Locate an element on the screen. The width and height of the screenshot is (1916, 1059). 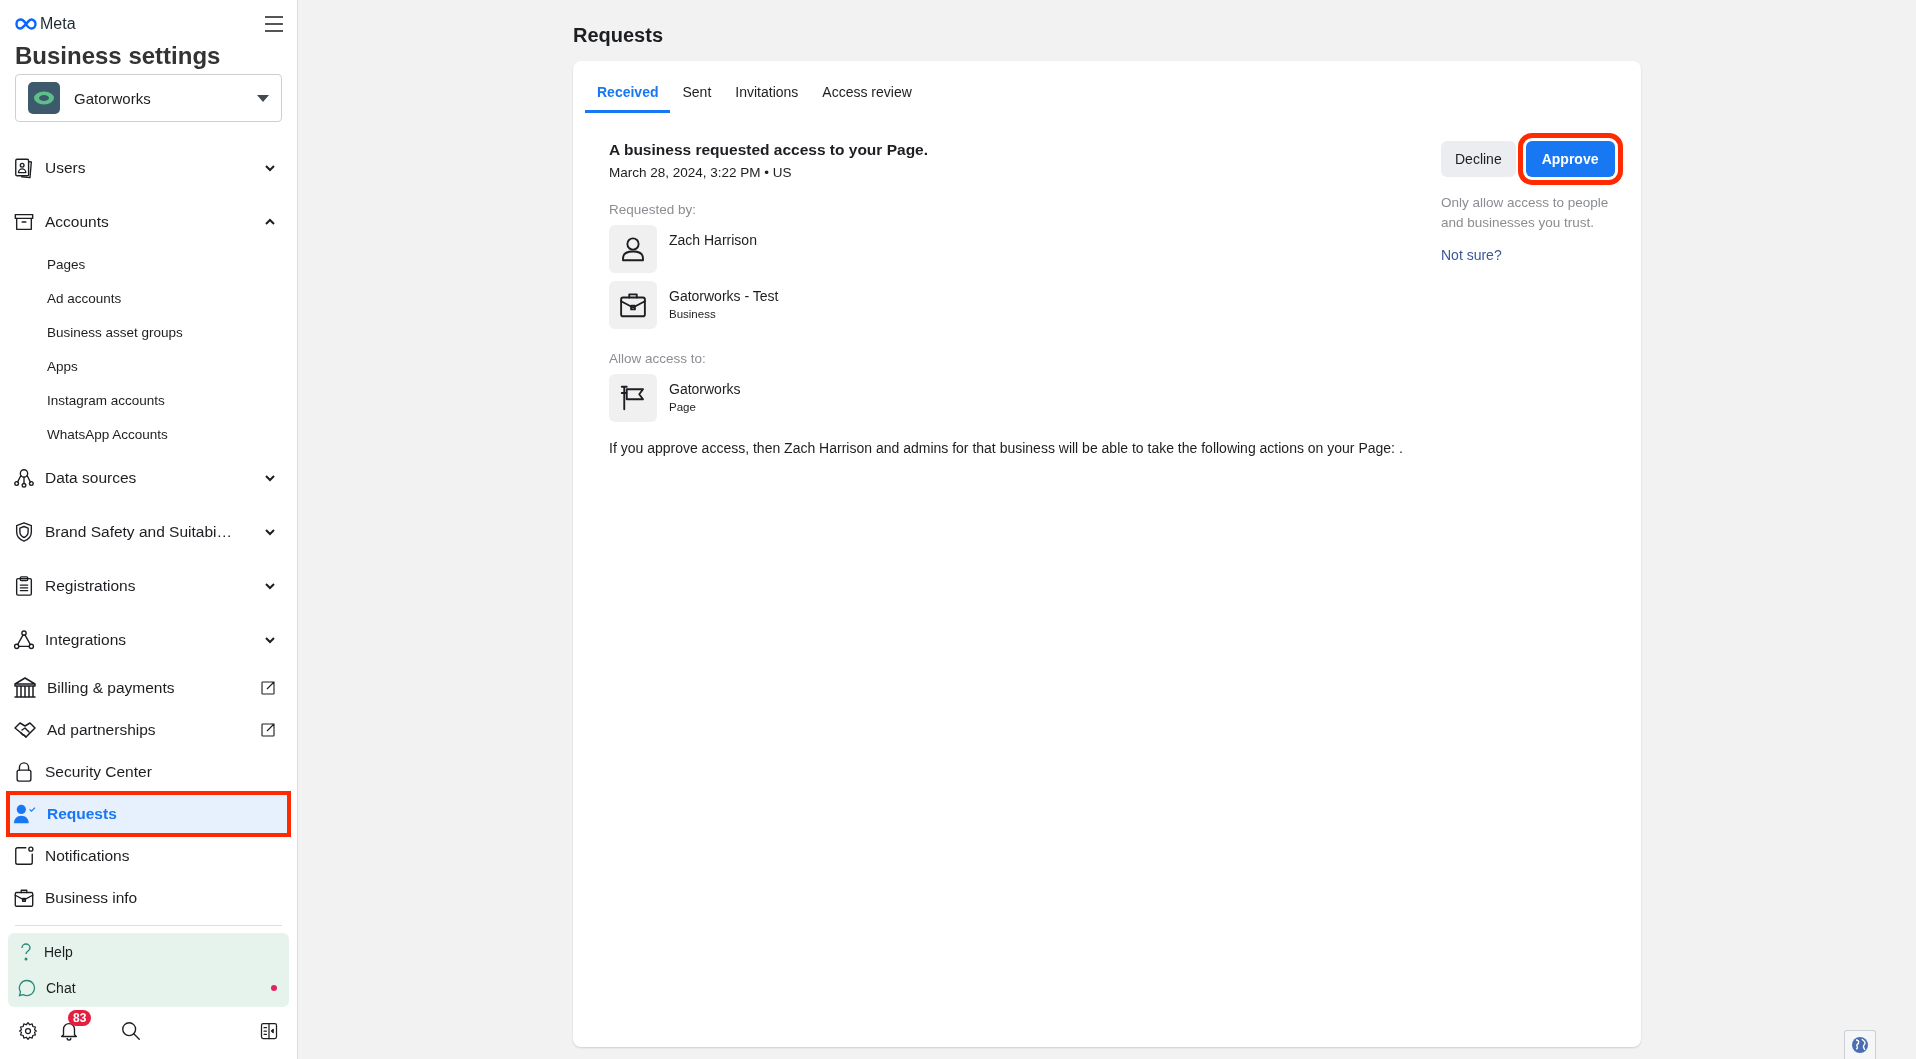
bank-building-icon is located at coordinates (25, 688).